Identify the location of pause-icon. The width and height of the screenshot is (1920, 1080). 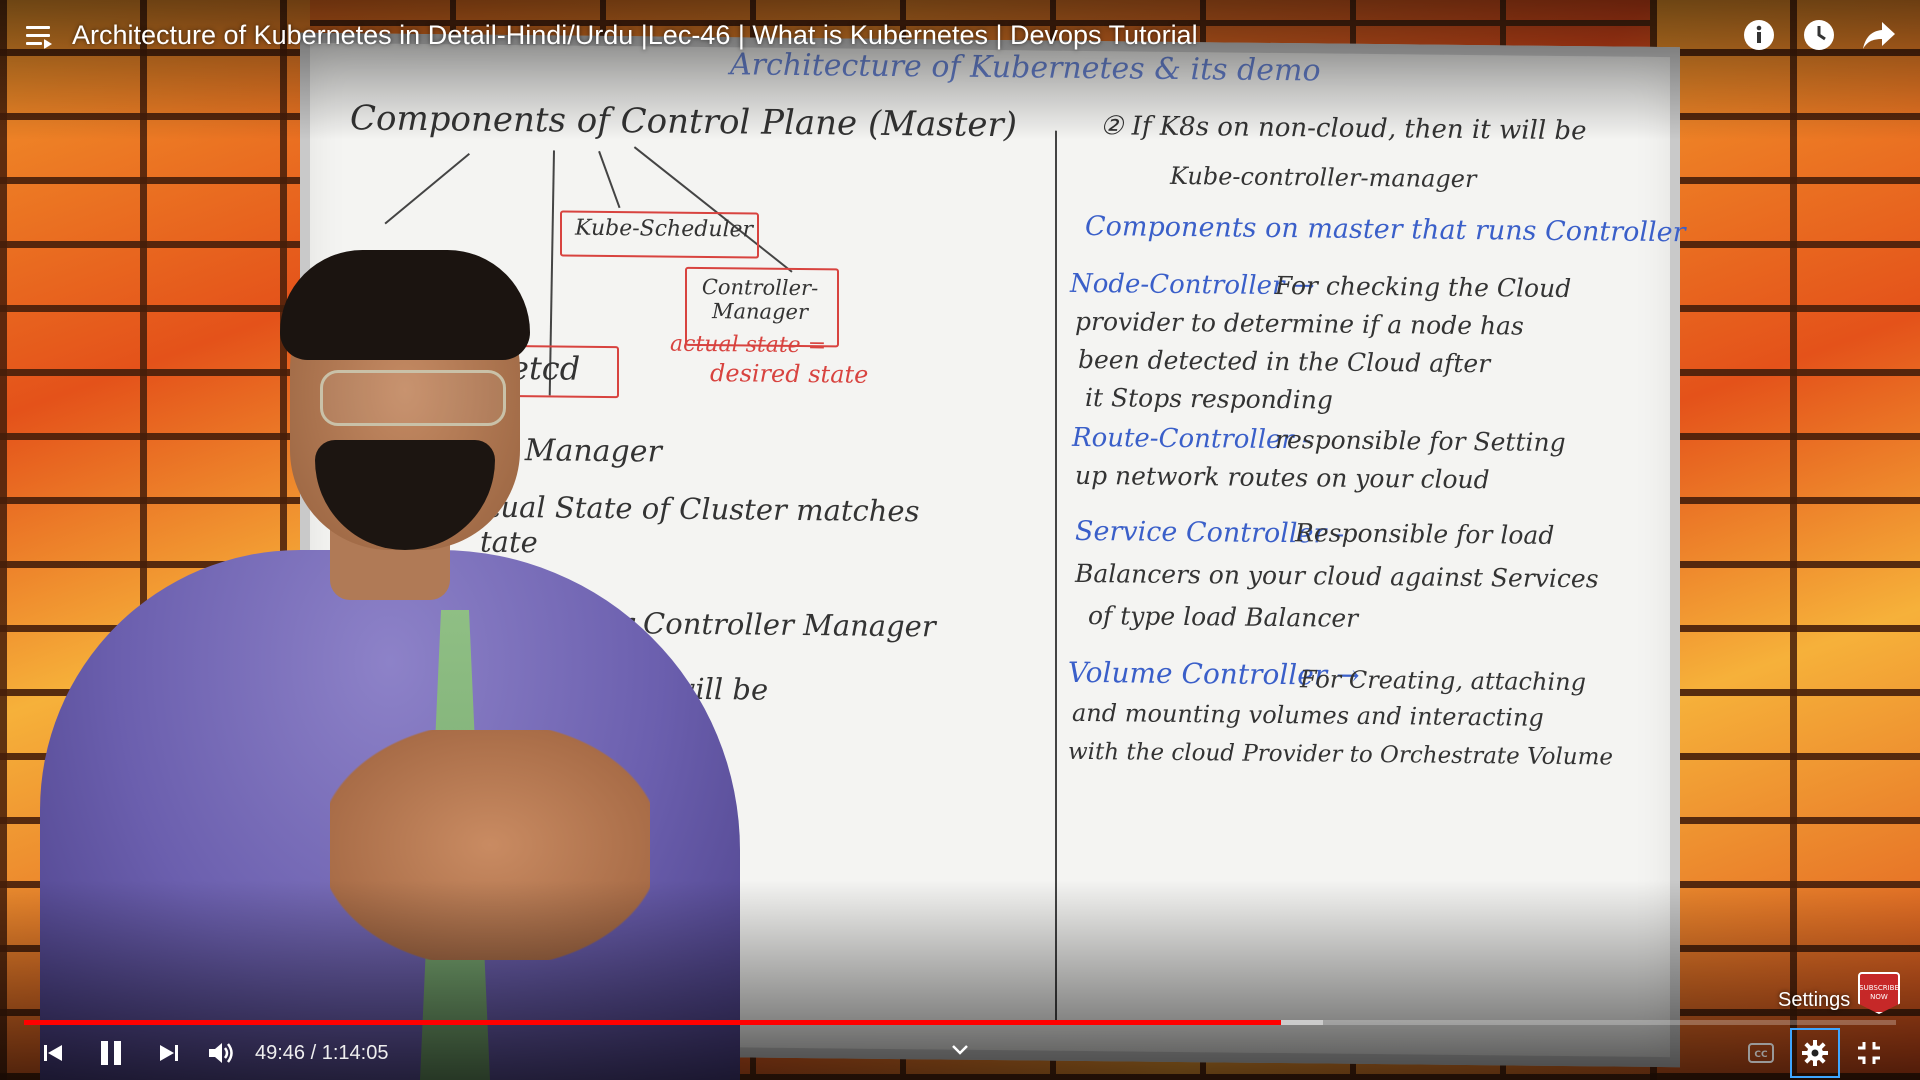
(111, 1053).